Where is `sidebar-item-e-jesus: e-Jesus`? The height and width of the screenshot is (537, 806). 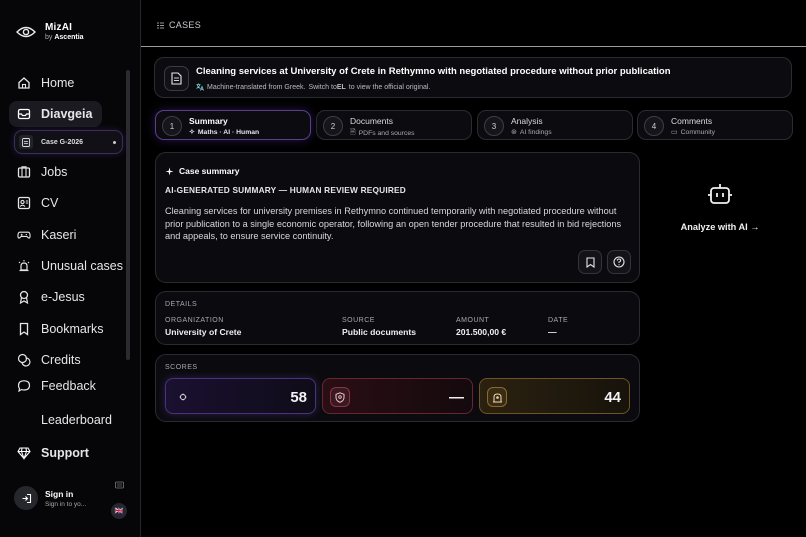
sidebar-item-e-jesus: e-Jesus is located at coordinates (52, 297).